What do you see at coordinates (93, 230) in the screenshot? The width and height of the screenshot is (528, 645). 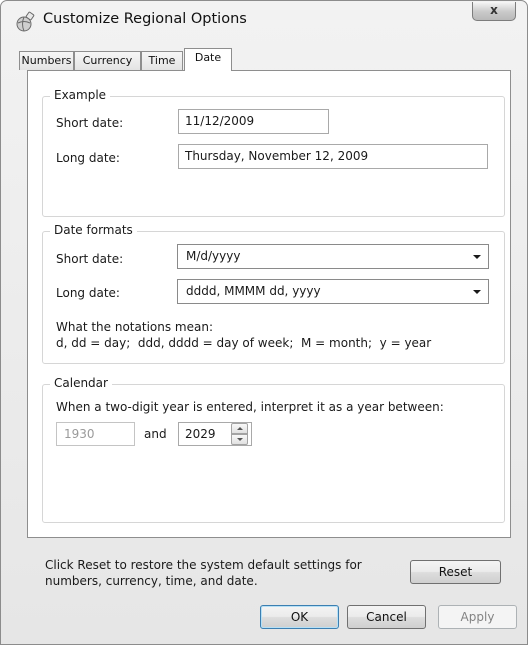 I see `date-formats-legend: Date formats` at bounding box center [93, 230].